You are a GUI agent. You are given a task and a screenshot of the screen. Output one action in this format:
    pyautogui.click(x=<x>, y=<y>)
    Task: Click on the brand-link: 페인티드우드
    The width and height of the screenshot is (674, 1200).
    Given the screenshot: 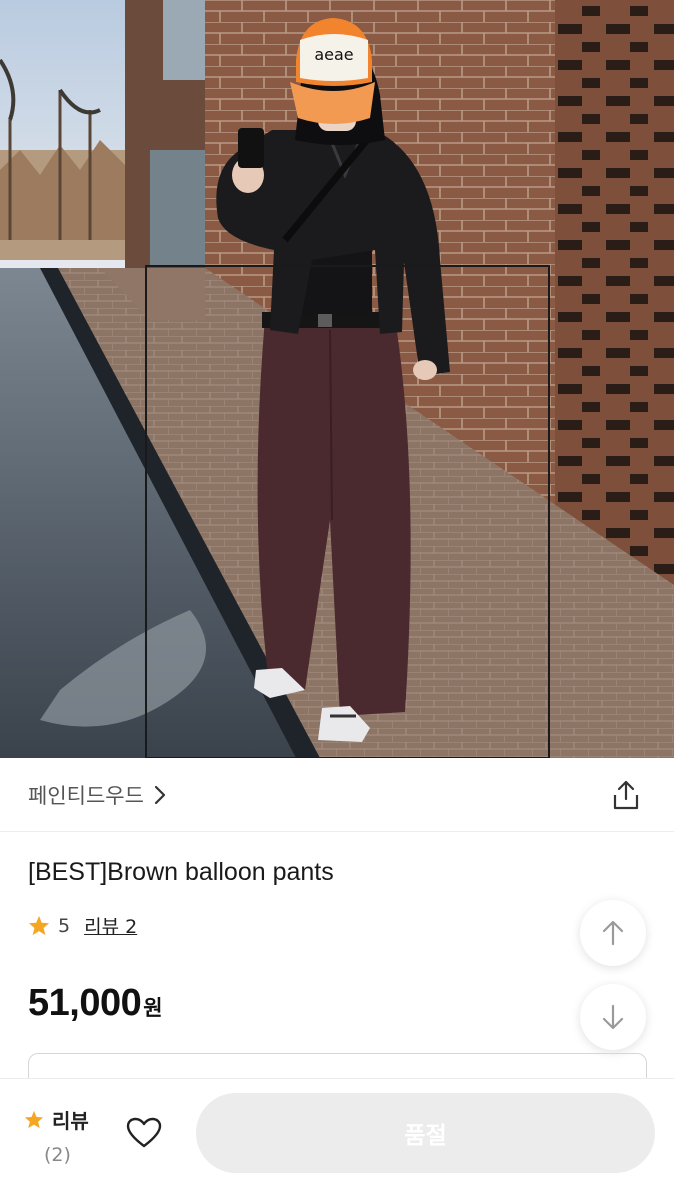 What is the action you would take?
    pyautogui.click(x=97, y=795)
    